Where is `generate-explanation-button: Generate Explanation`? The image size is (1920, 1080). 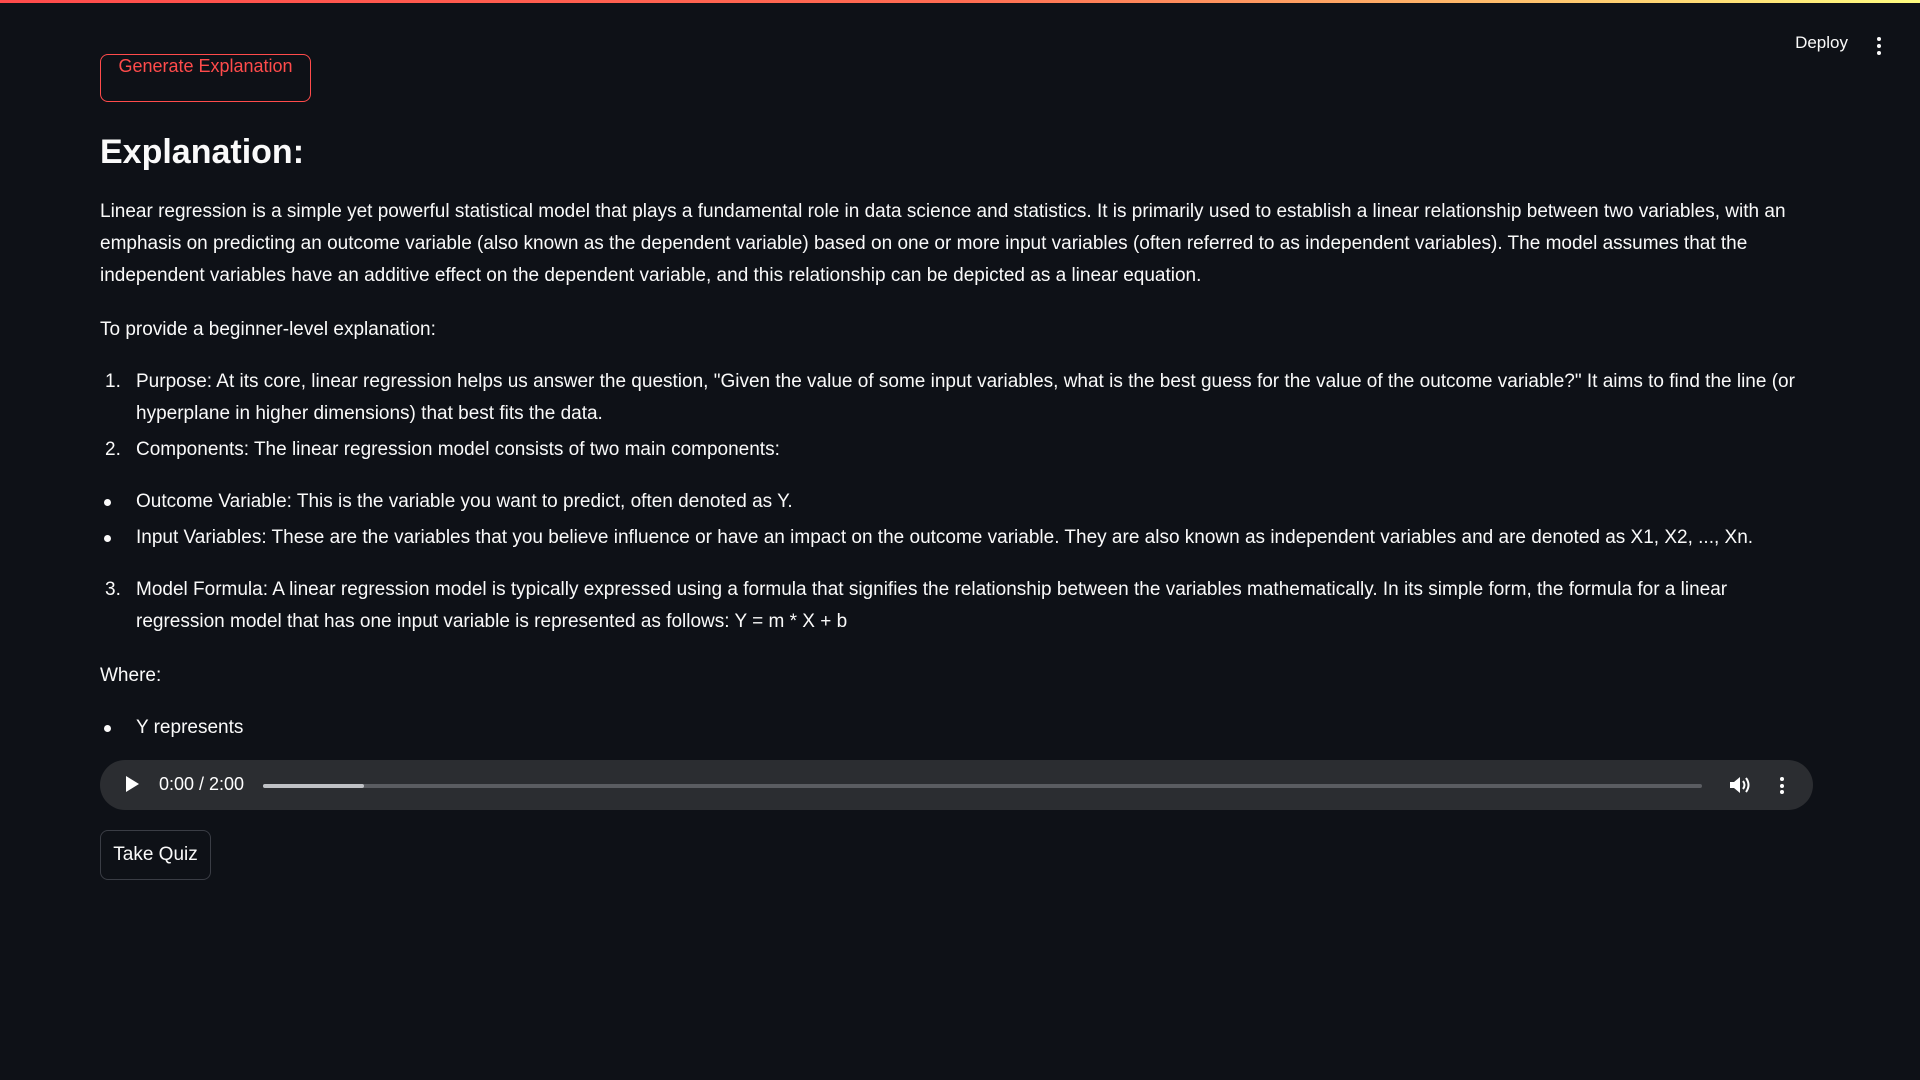 generate-explanation-button: Generate Explanation is located at coordinates (205, 78).